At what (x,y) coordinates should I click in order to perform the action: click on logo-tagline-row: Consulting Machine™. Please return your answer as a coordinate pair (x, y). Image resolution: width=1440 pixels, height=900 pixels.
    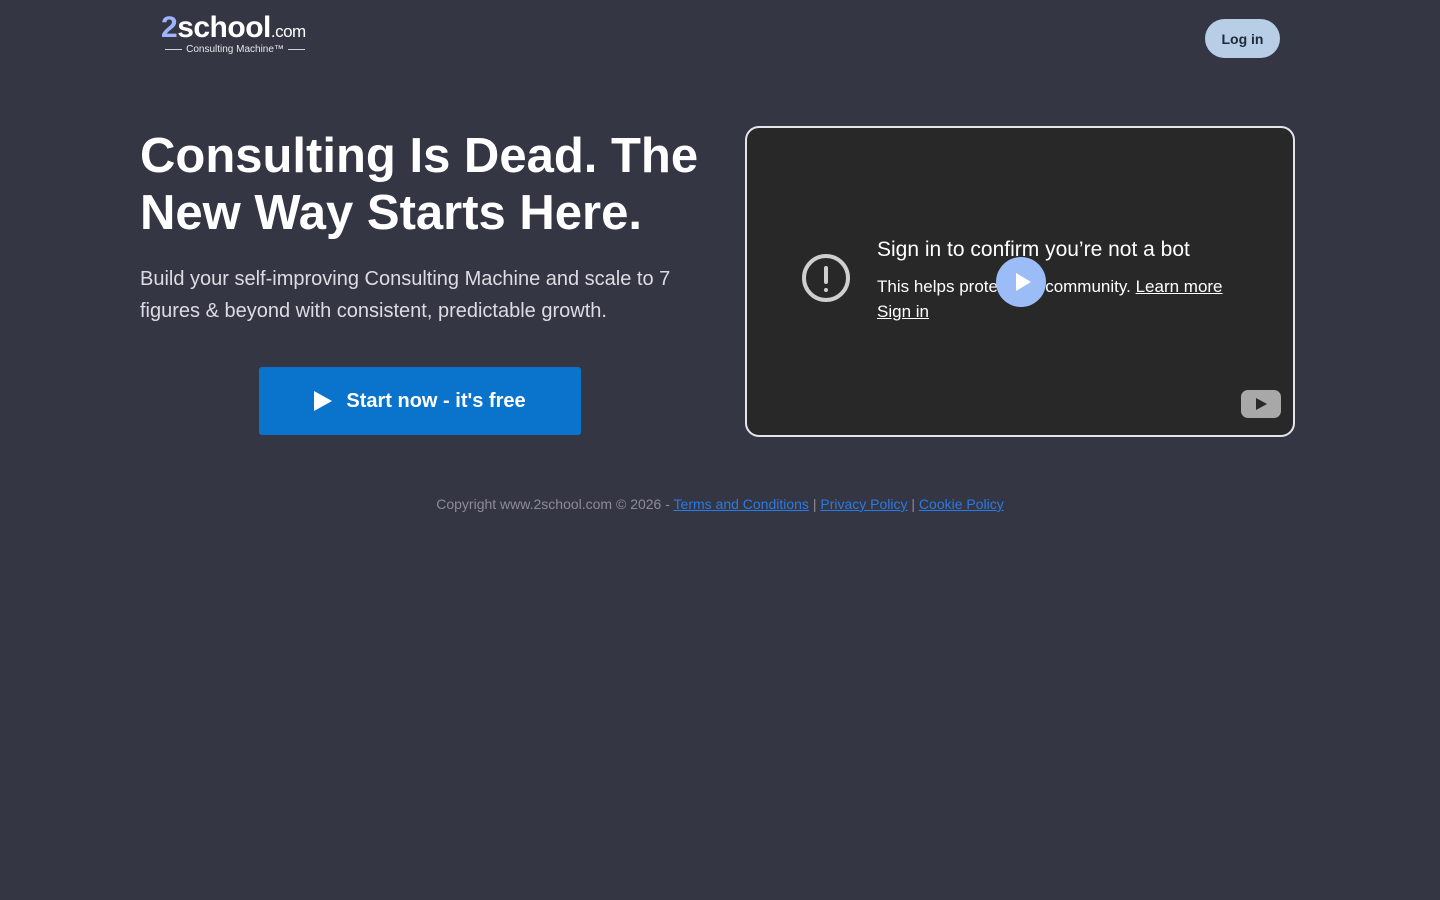
    Looking at the image, I should click on (235, 49).